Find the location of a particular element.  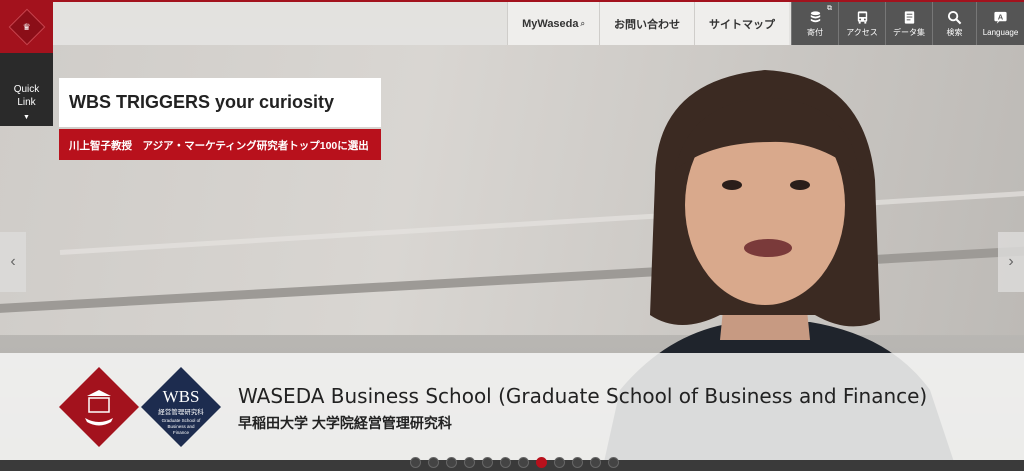

external-link-icon: ⌕ is located at coordinates (582, 23).